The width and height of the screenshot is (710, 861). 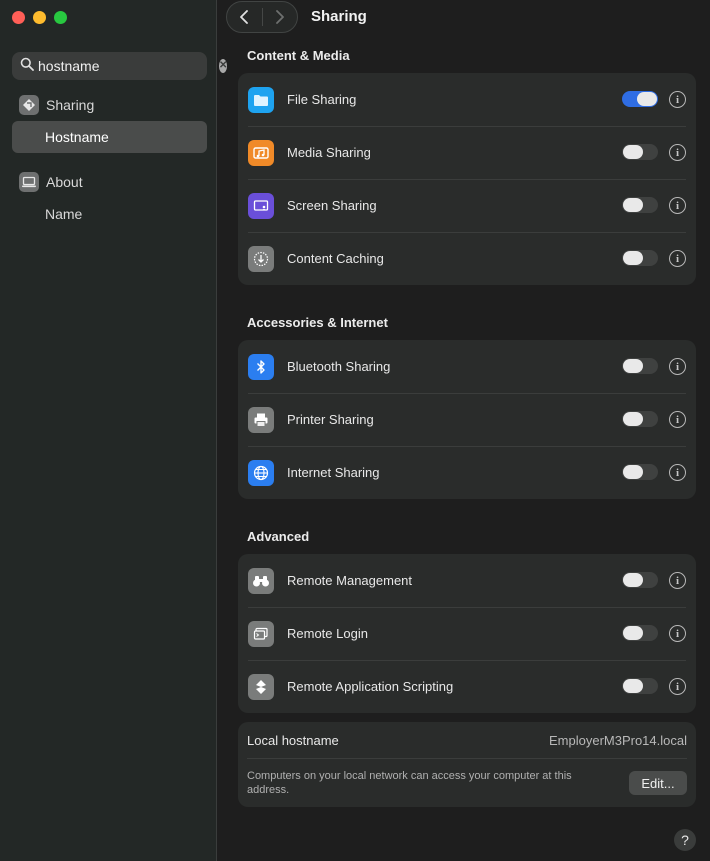 What do you see at coordinates (60, 17) in the screenshot?
I see `zoom-window-button` at bounding box center [60, 17].